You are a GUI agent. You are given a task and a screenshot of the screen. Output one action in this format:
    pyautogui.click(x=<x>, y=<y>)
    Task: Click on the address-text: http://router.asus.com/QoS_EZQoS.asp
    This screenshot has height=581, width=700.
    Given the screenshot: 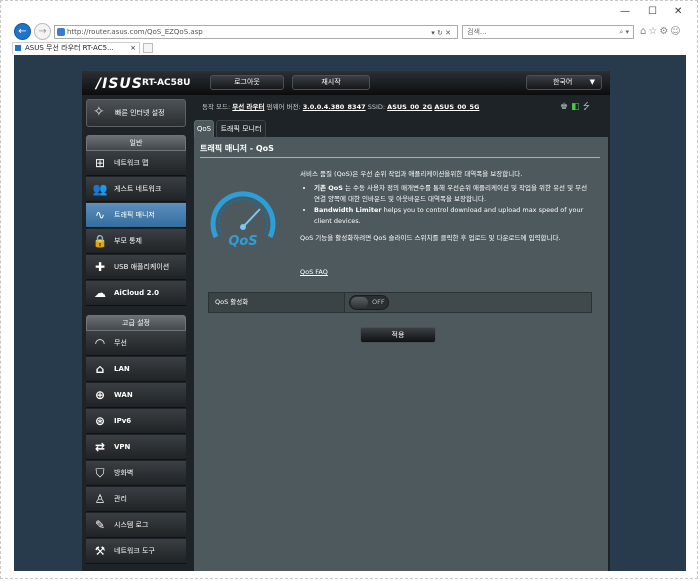 What is the action you would take?
    pyautogui.click(x=135, y=32)
    